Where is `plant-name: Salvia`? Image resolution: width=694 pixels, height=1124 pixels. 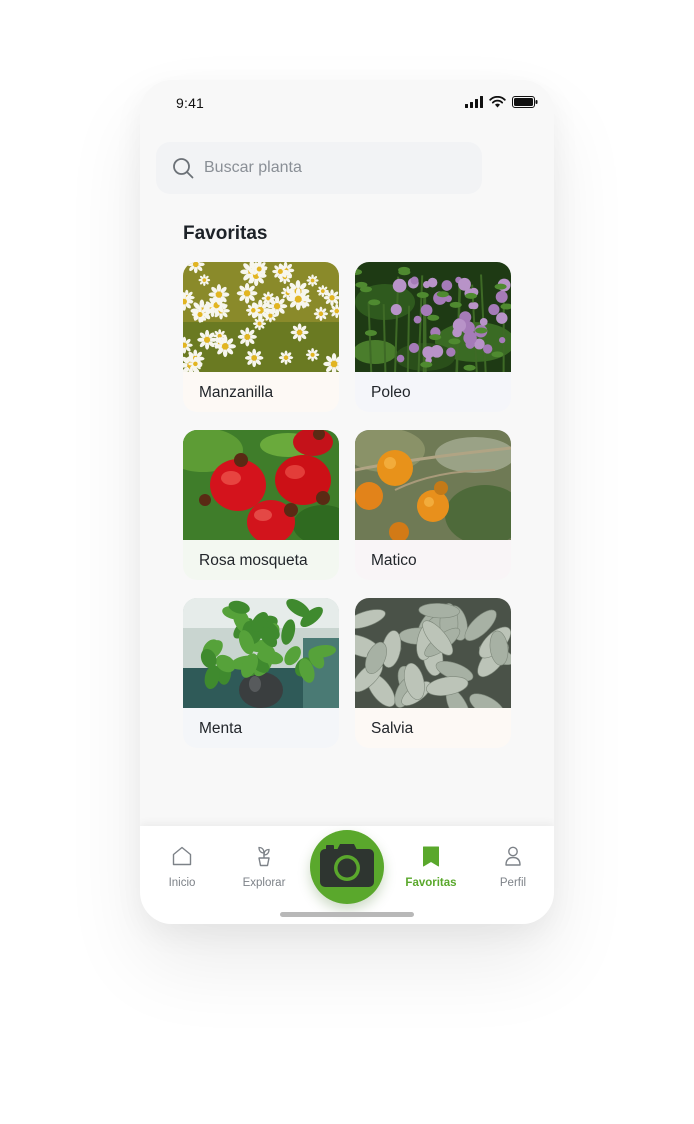
plant-name: Salvia is located at coordinates (392, 728).